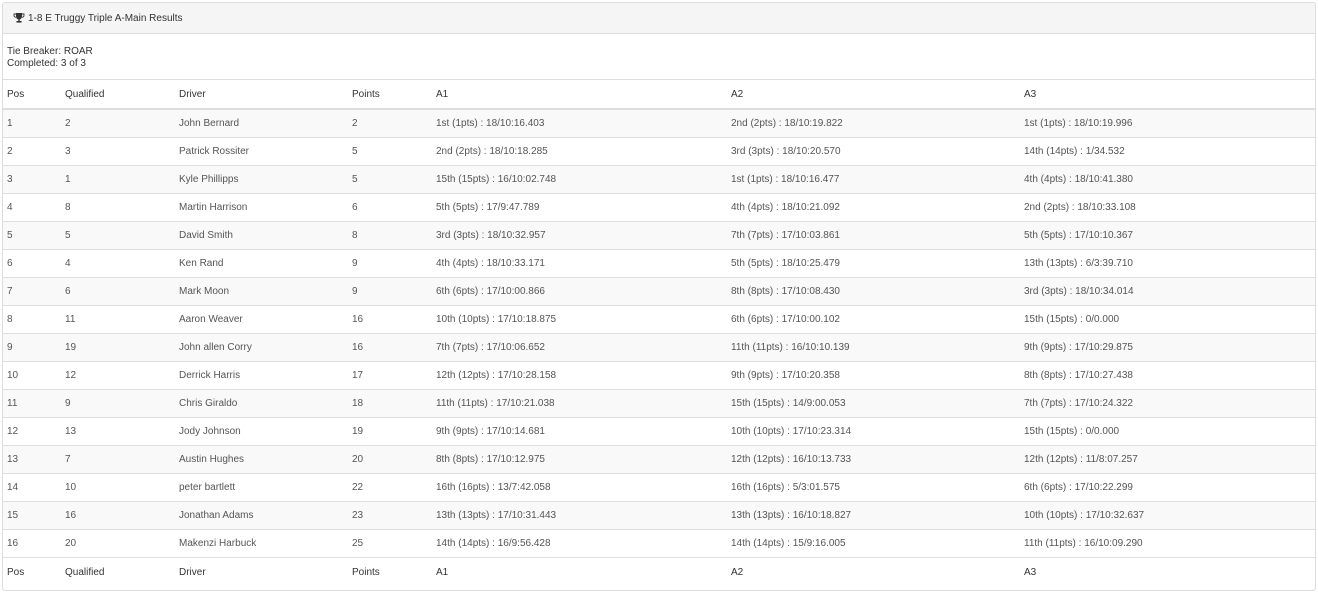  I want to click on points-cell: 19, so click(390, 430).